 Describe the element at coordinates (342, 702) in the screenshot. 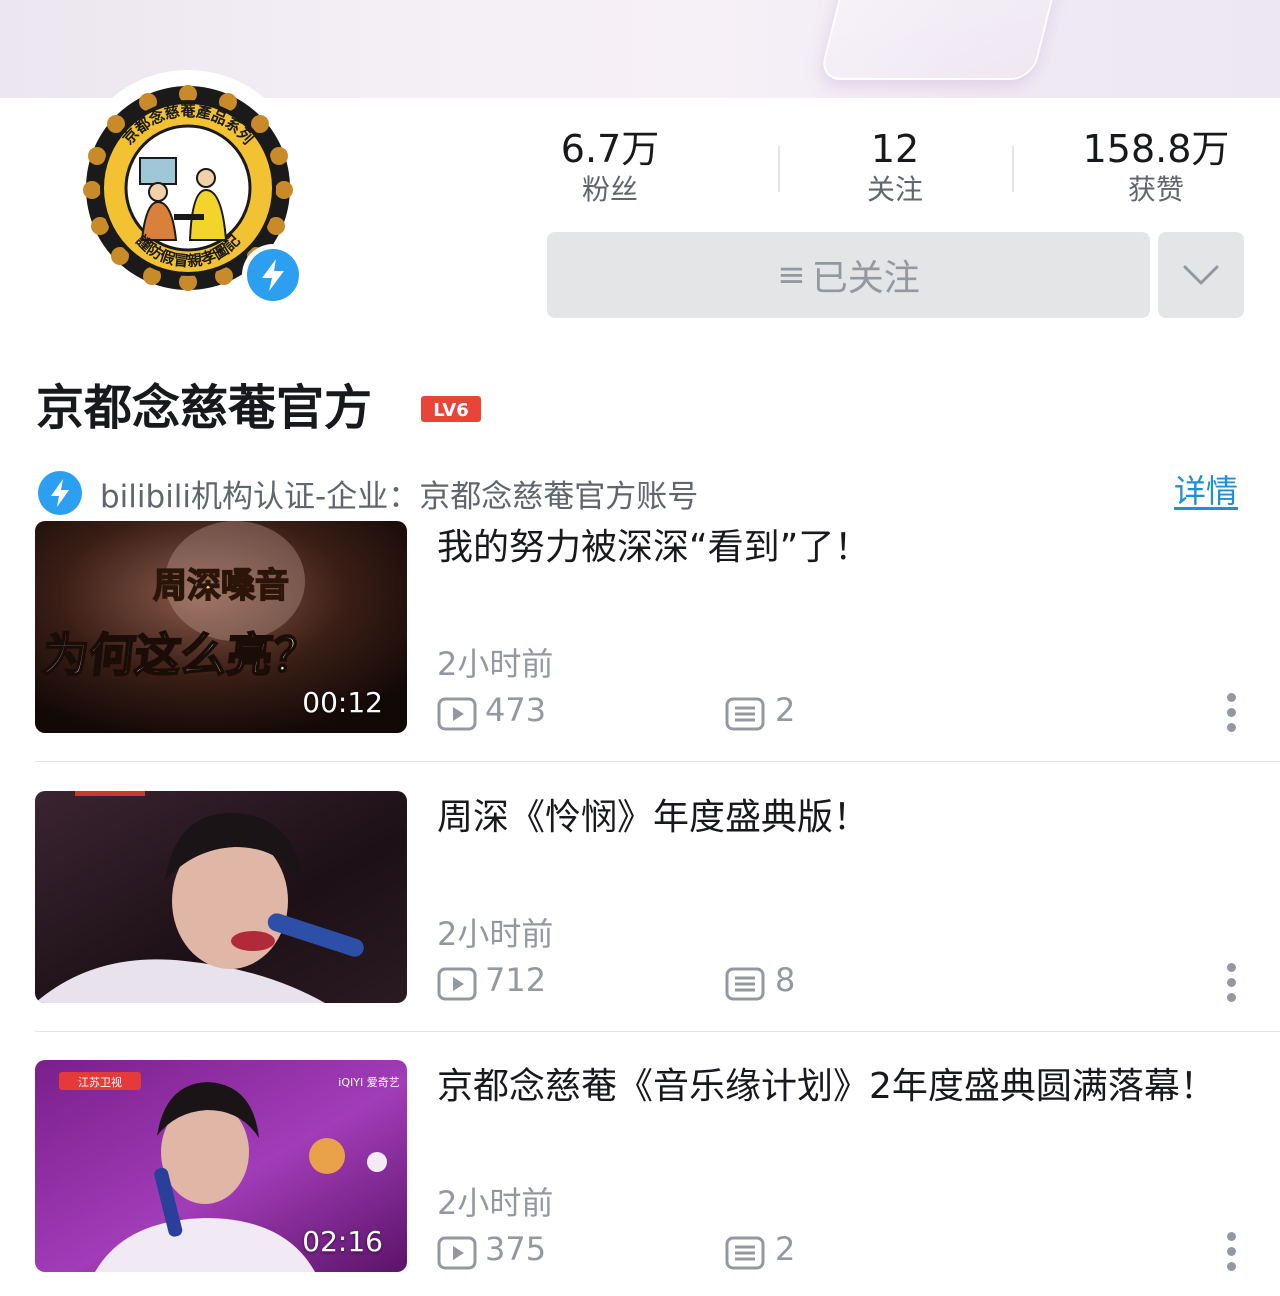

I see `video-duration: 00:12` at that location.